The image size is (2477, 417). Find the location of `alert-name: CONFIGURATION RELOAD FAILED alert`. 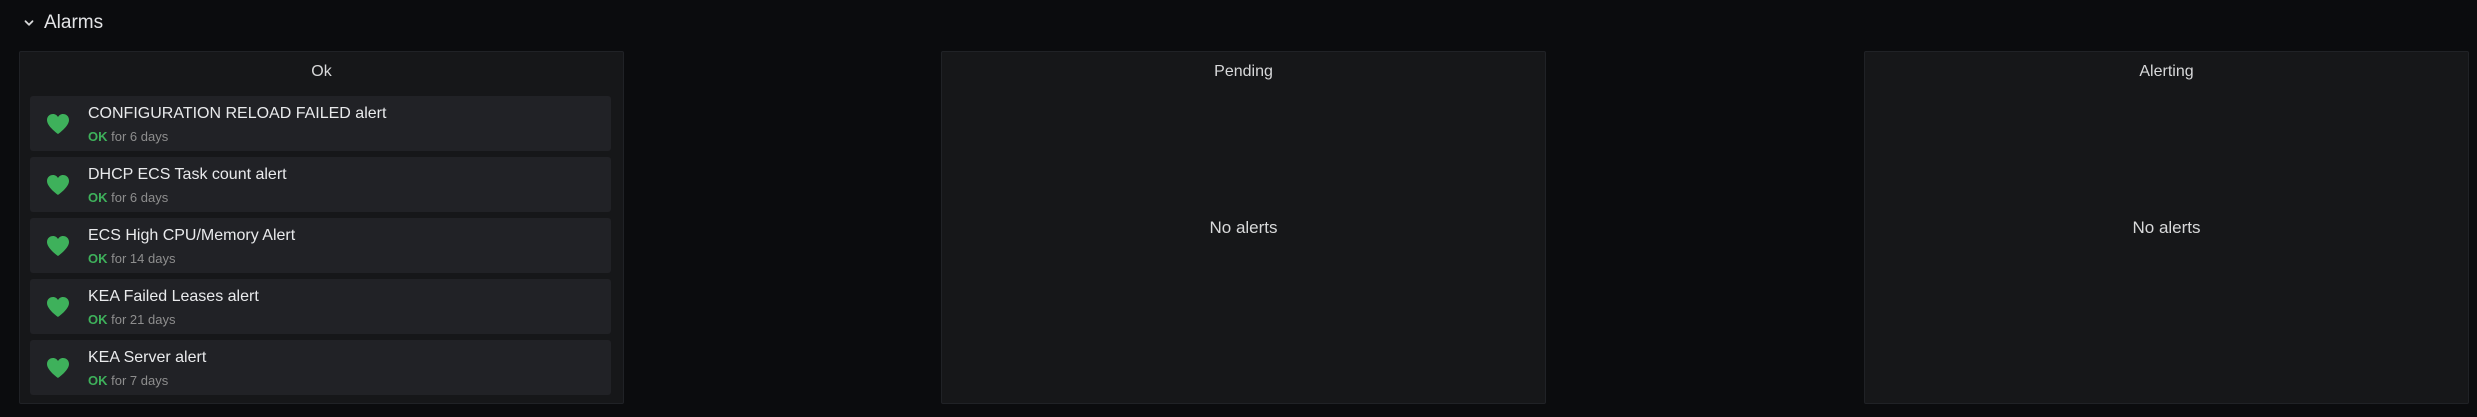

alert-name: CONFIGURATION RELOAD FAILED alert is located at coordinates (237, 114).